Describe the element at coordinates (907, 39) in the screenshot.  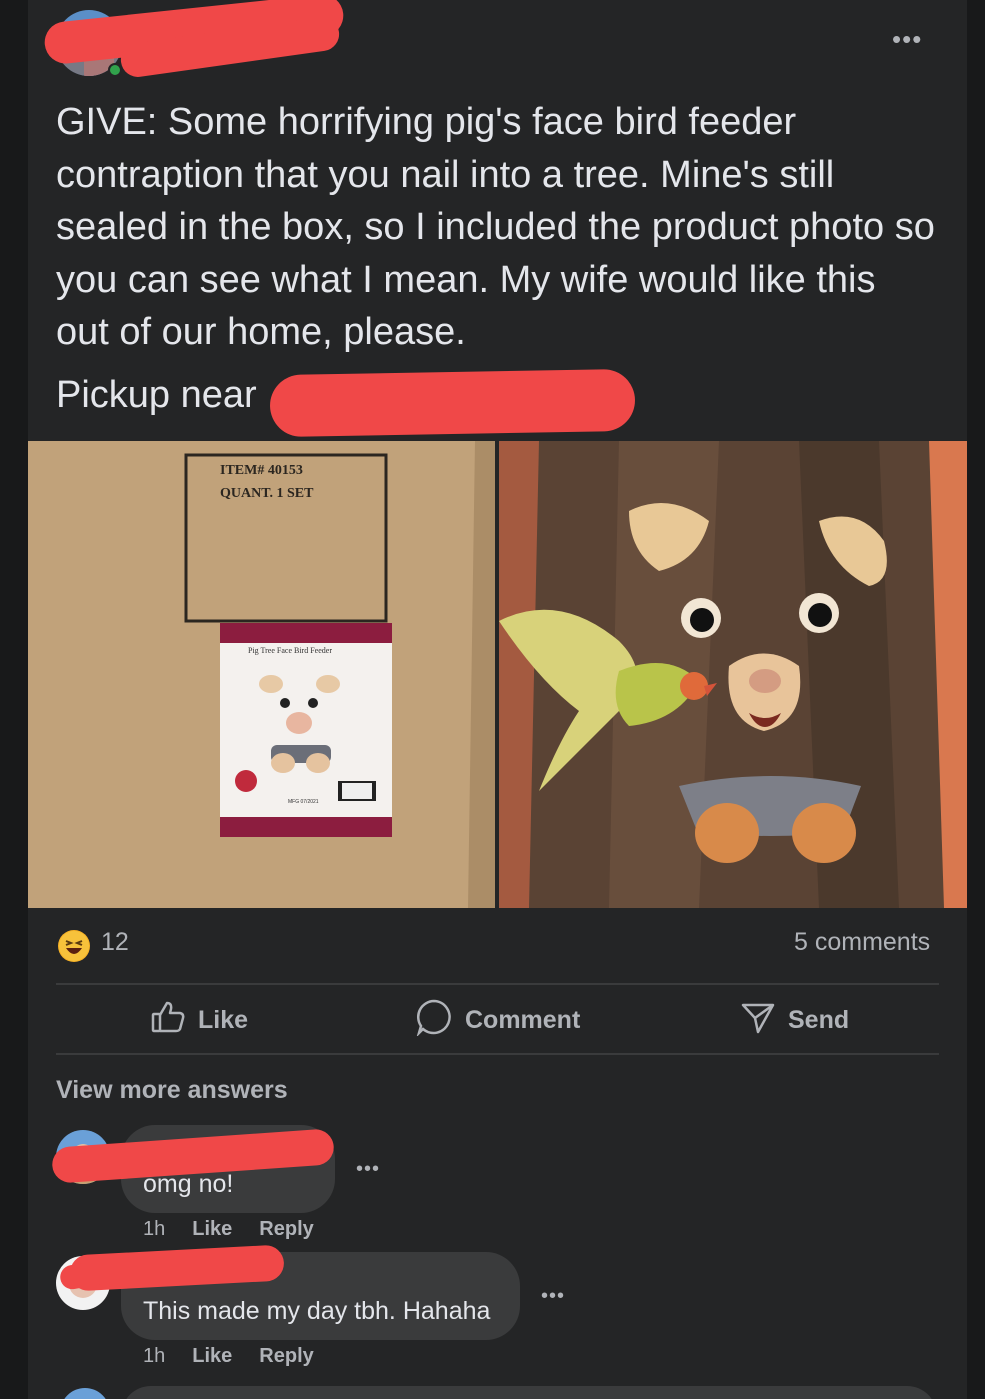
I see `post-options-icon: •••` at that location.